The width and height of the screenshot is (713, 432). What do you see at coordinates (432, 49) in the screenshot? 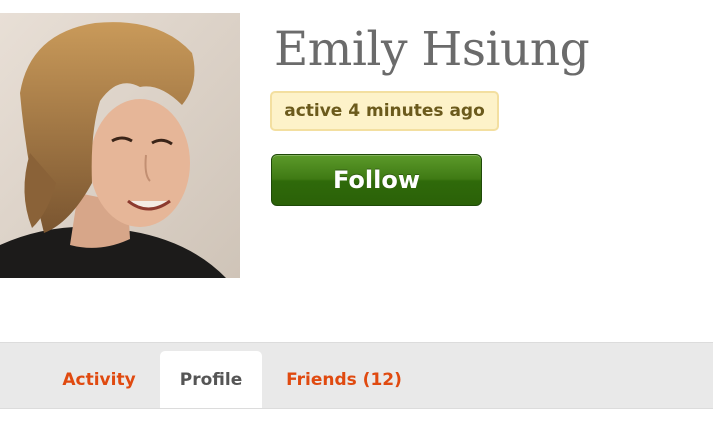
I see `profile-name: Emily Hsiung` at bounding box center [432, 49].